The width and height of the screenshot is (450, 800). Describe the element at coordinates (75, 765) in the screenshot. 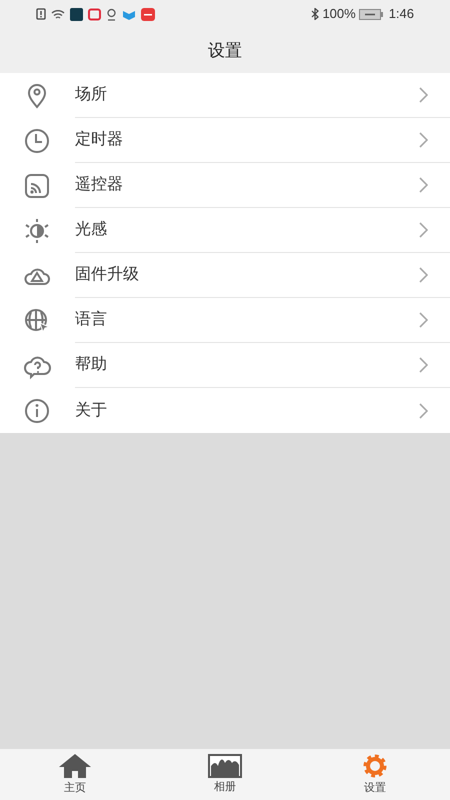

I see `home-icon` at that location.